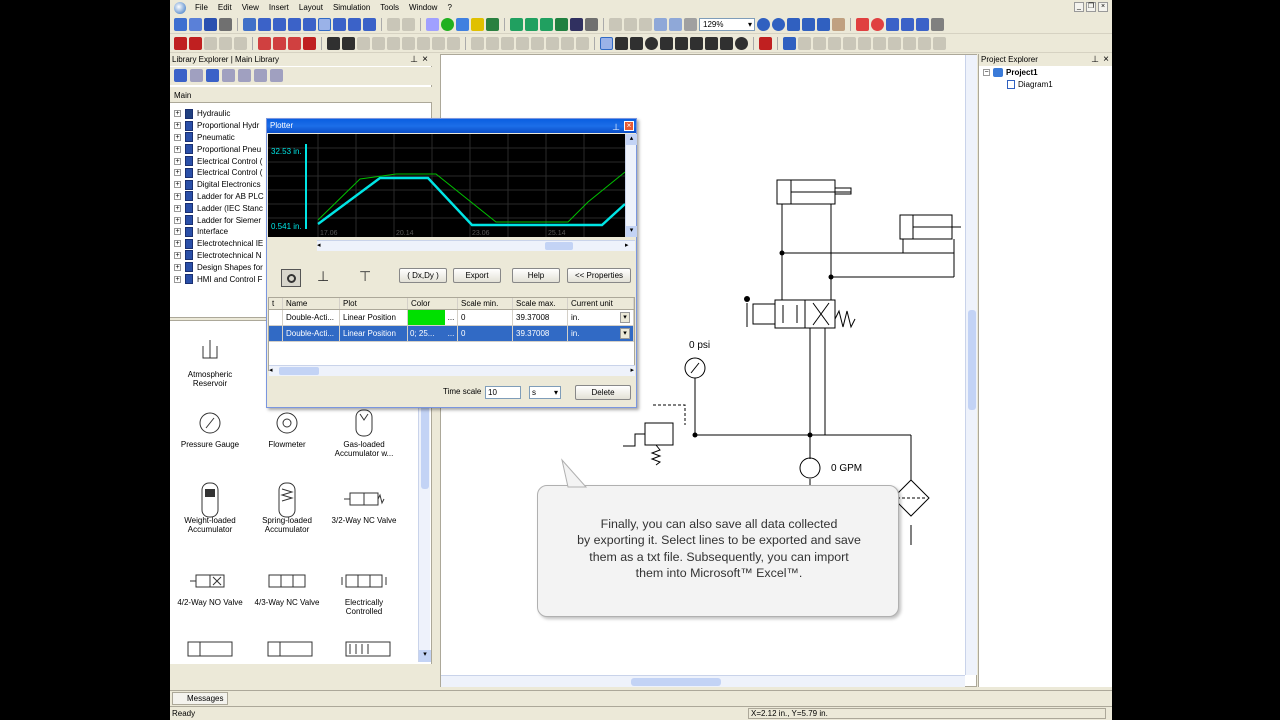  I want to click on cut-icon, so click(615, 24).